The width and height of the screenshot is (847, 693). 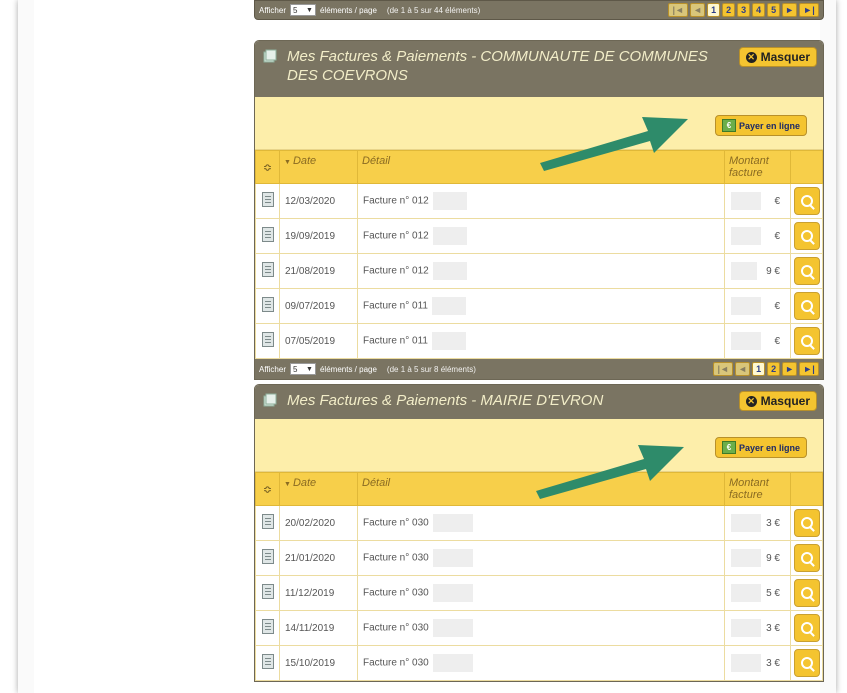 I want to click on table-row: 11/12/2019 Facture n° 030 5 €, so click(x=539, y=593).